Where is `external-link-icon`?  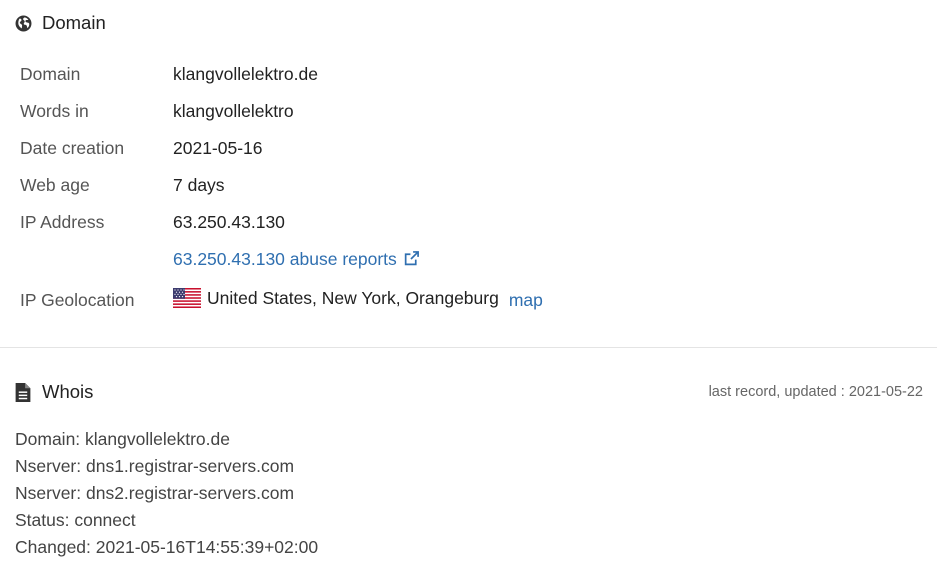
external-link-icon is located at coordinates (411, 261).